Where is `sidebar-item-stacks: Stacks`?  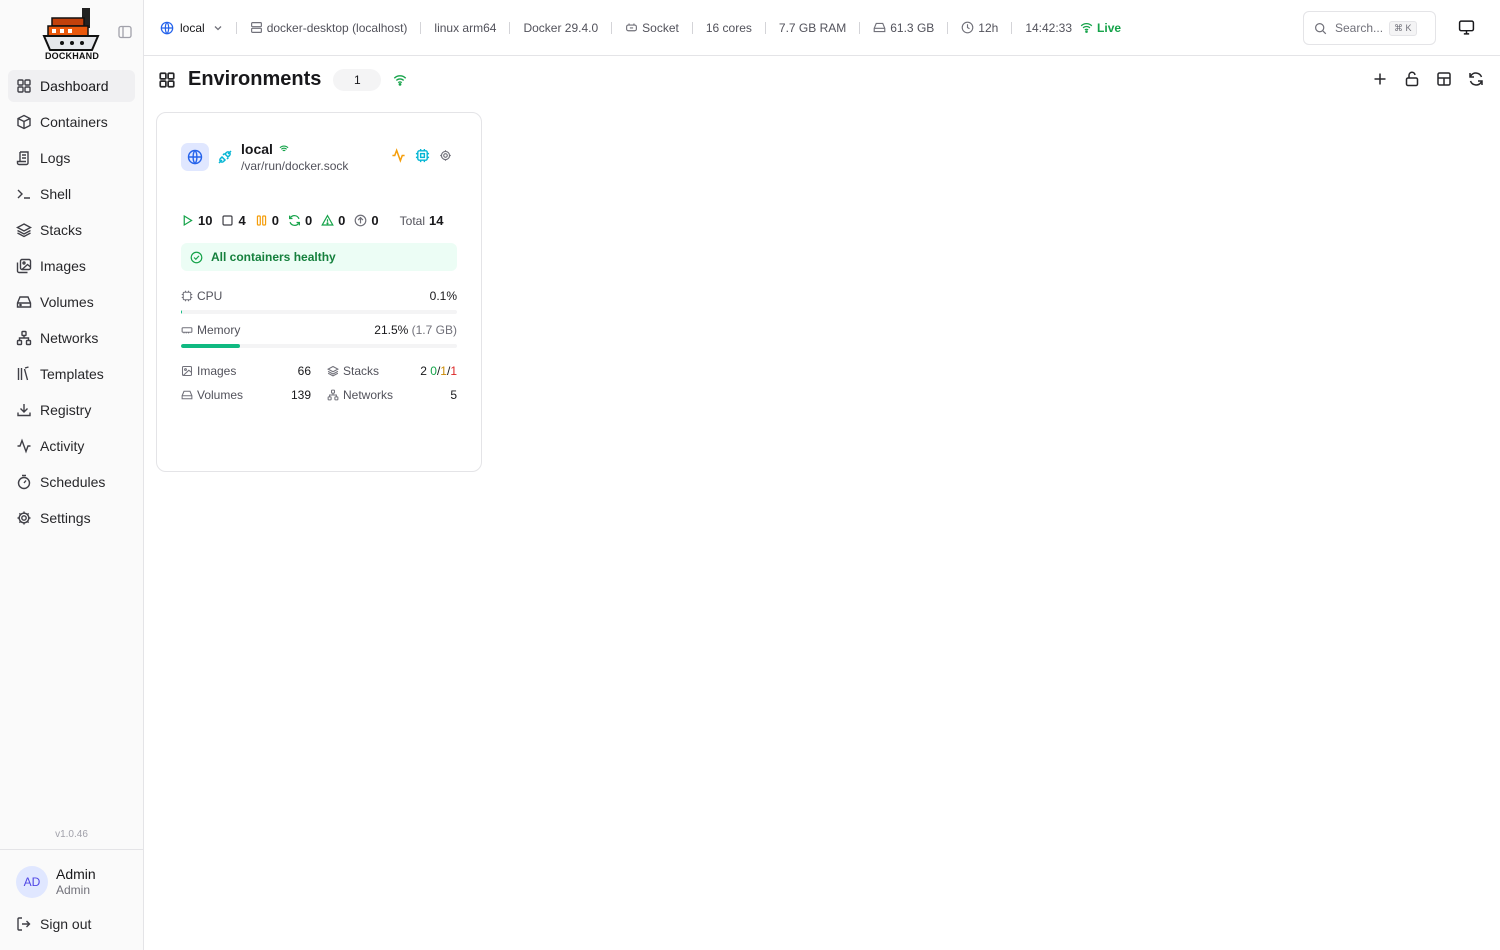
sidebar-item-stacks: Stacks is located at coordinates (71, 230).